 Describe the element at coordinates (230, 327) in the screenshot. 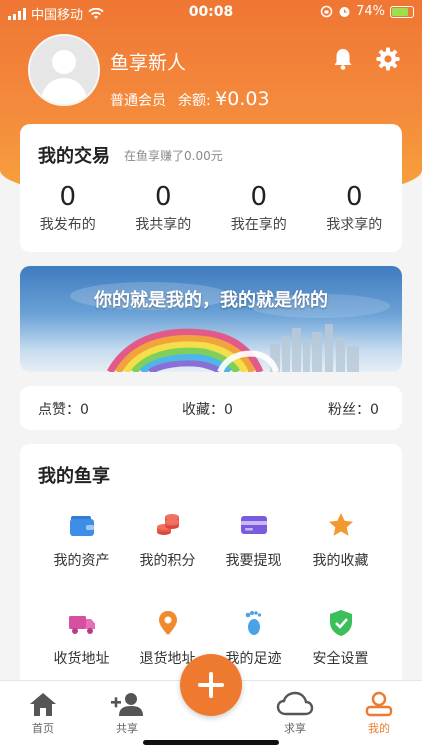

I see `rainbow-bridge-illustration` at that location.